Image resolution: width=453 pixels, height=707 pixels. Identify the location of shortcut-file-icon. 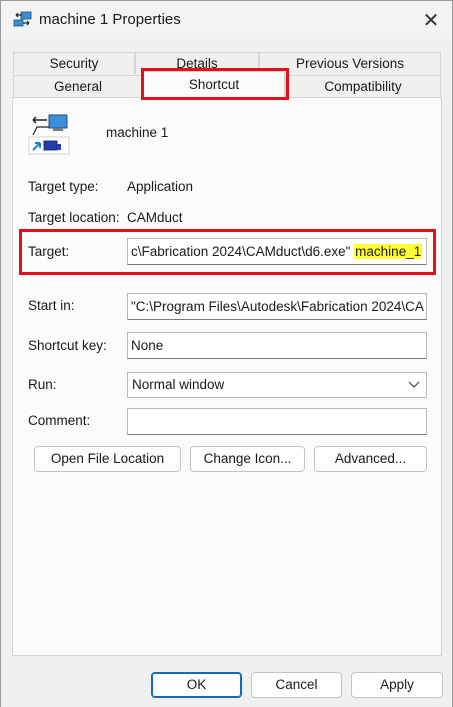
(49, 134).